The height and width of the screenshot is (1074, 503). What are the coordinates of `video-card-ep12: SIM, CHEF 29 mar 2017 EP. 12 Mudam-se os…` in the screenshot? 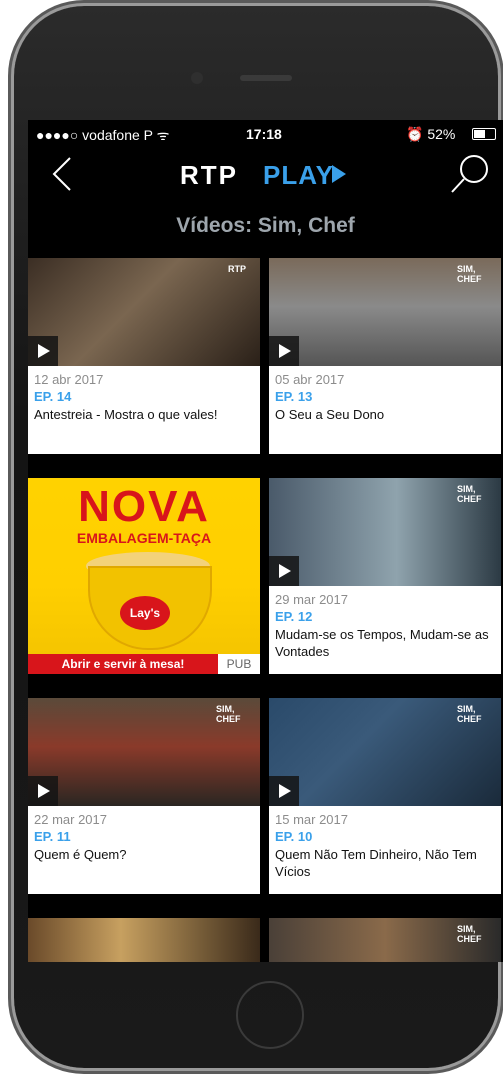 It's located at (385, 576).